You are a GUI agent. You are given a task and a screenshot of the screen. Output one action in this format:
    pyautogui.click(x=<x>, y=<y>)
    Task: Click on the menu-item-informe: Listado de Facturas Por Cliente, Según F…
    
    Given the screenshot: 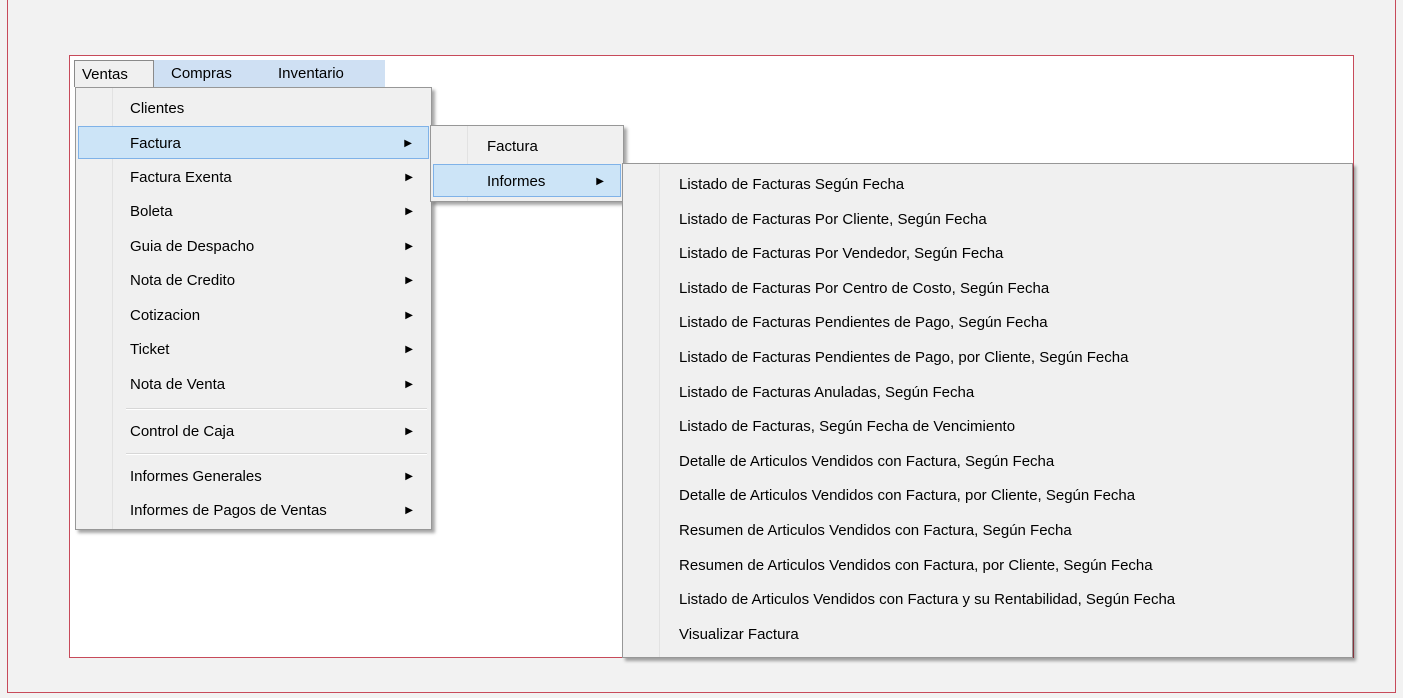 What is the action you would take?
    pyautogui.click(x=987, y=220)
    